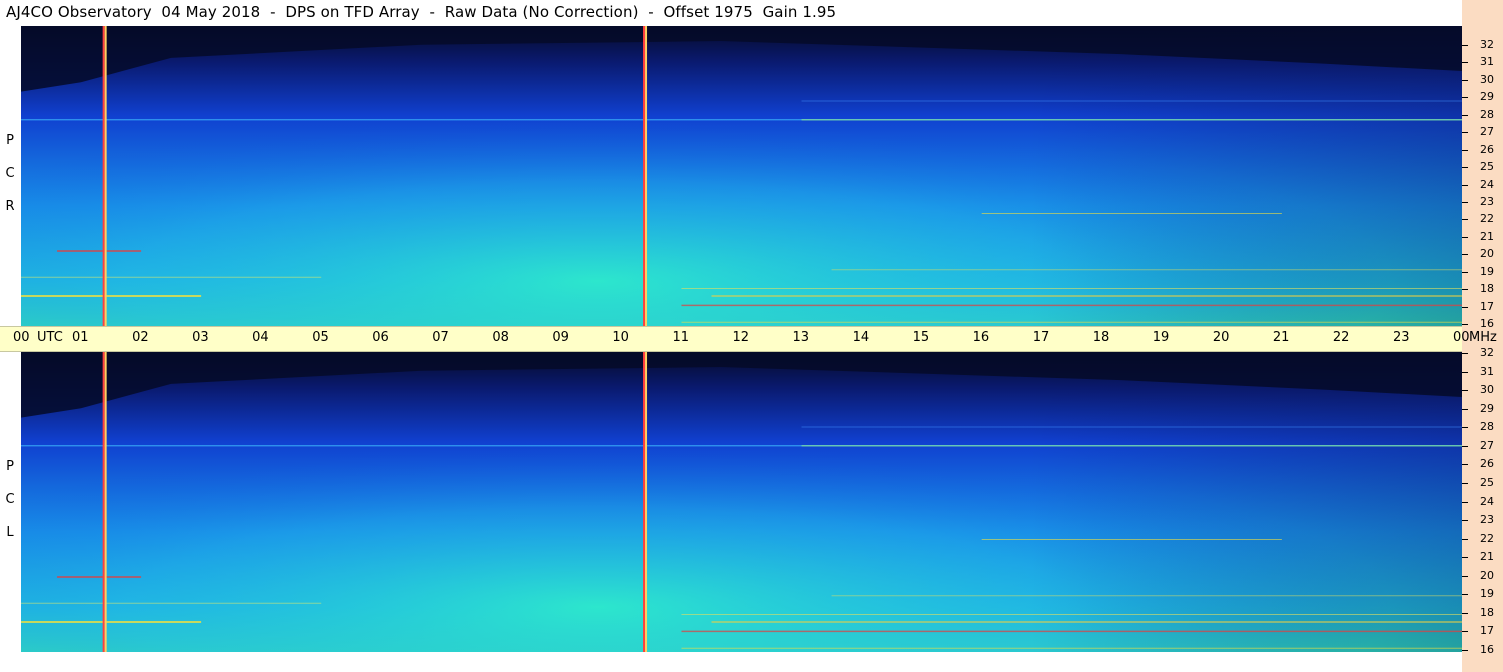 Image resolution: width=1503 pixels, height=672 pixels. I want to click on time-tick-label: 15, so click(921, 337).